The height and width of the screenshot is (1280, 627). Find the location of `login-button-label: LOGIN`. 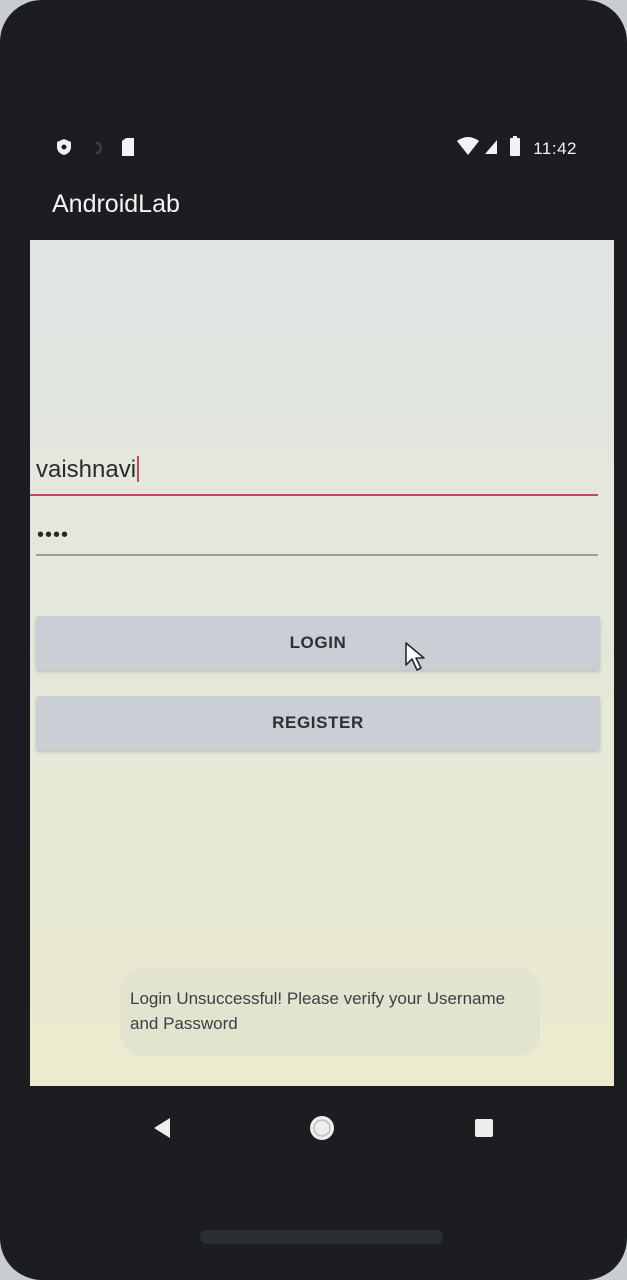

login-button-label: LOGIN is located at coordinates (318, 642).